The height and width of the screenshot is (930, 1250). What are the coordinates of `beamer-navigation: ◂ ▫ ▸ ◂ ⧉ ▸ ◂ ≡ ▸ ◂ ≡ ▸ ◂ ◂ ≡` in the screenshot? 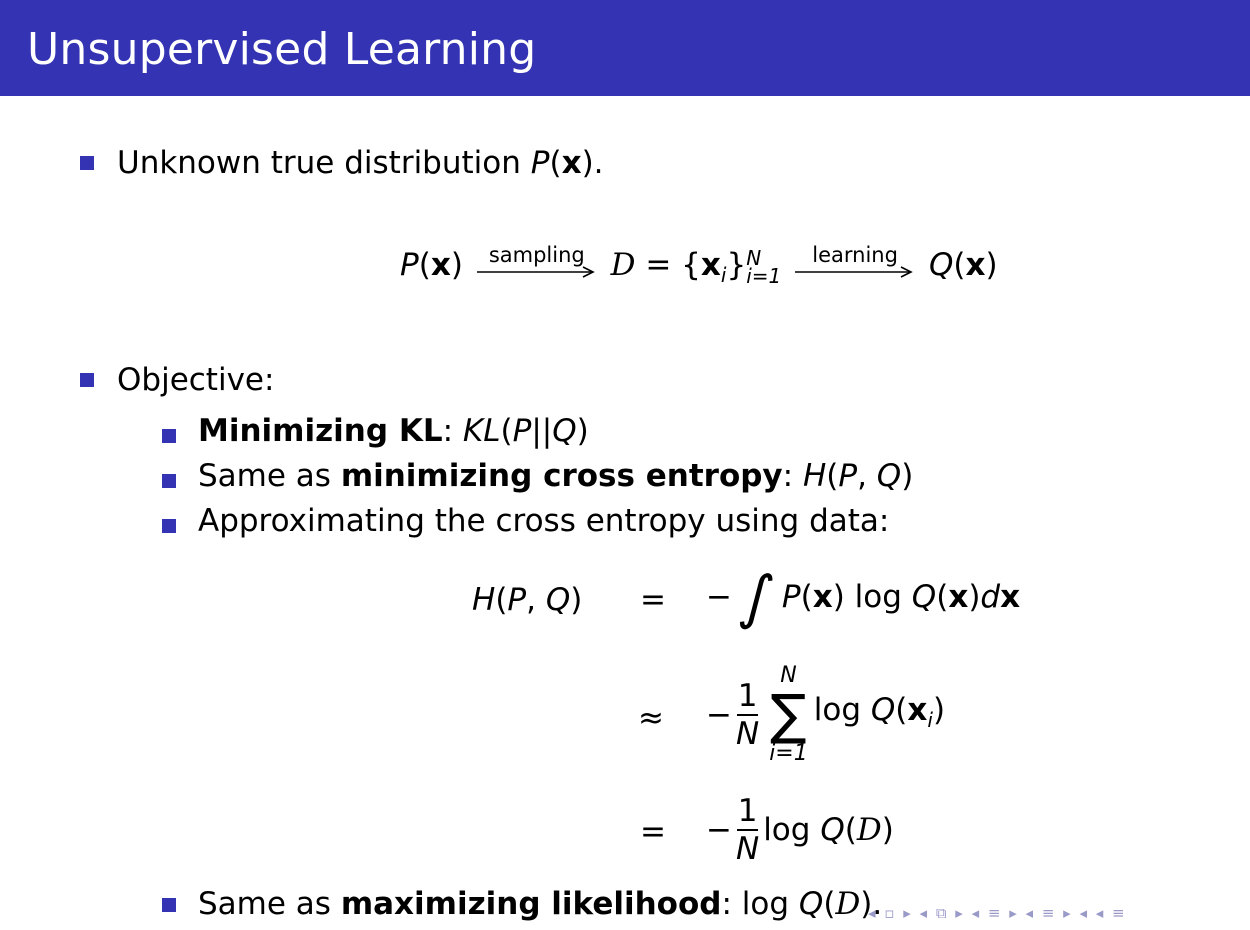 It's located at (997, 913).